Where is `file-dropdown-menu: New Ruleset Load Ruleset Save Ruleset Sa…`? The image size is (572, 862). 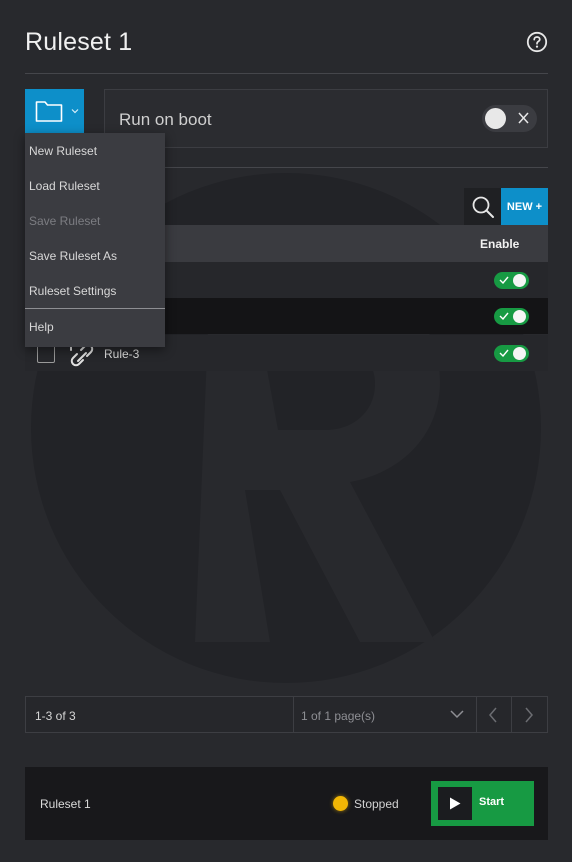 file-dropdown-menu: New Ruleset Load Ruleset Save Ruleset Sa… is located at coordinates (95, 240).